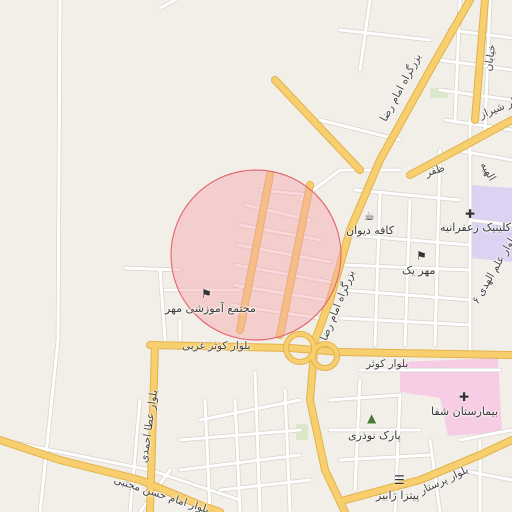  Describe the element at coordinates (399, 480) in the screenshot. I see `fast-food-icon: ☰` at that location.